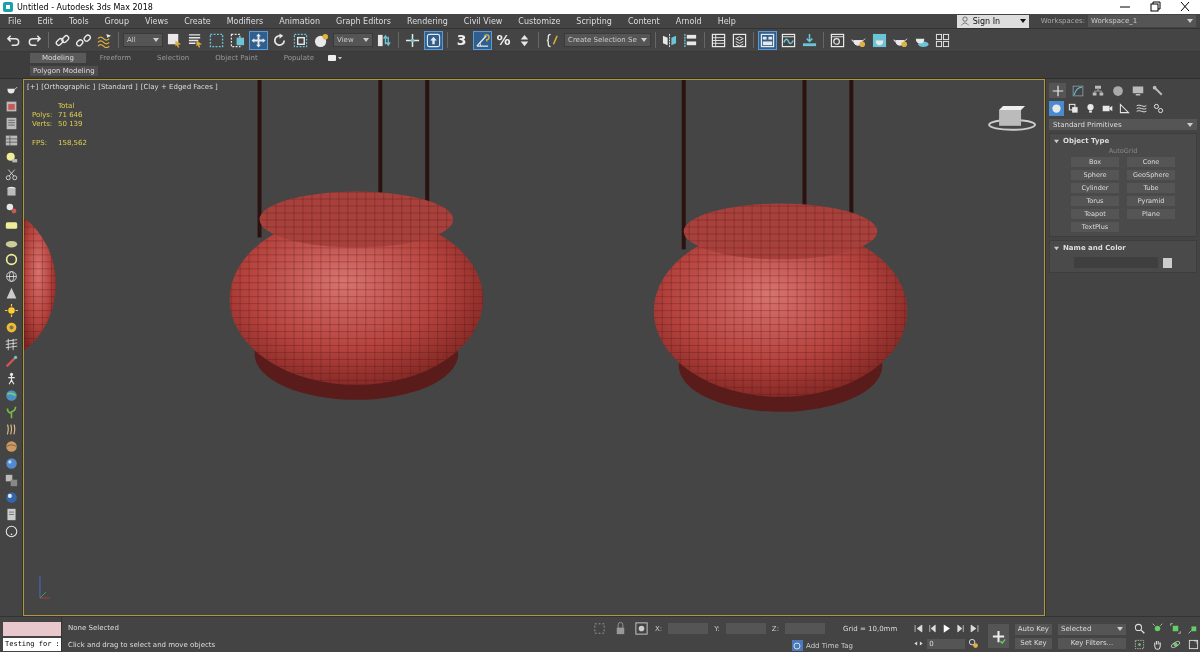 Image resolution: width=1200 pixels, height=652 pixels. I want to click on plus-icon, so click(1057, 90).